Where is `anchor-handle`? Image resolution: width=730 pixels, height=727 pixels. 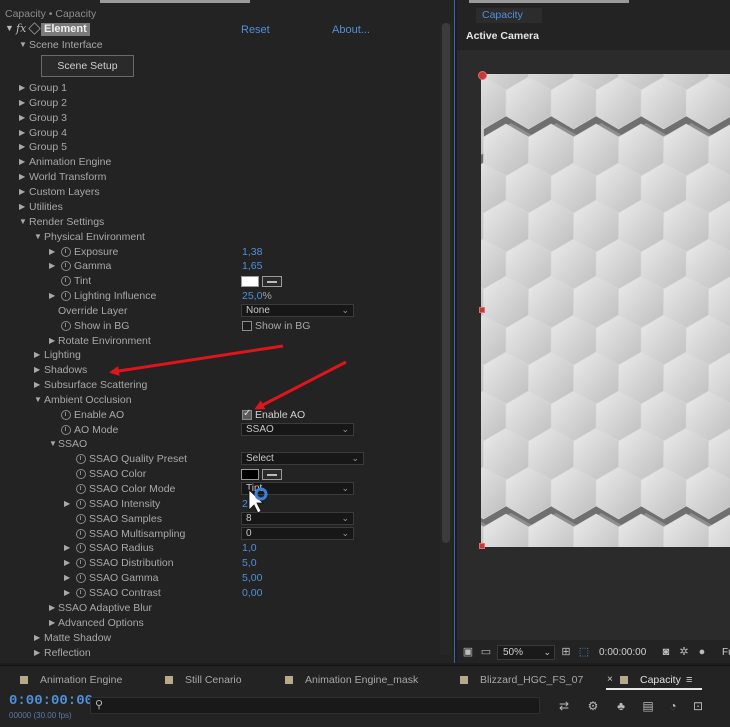 anchor-handle is located at coordinates (482, 75).